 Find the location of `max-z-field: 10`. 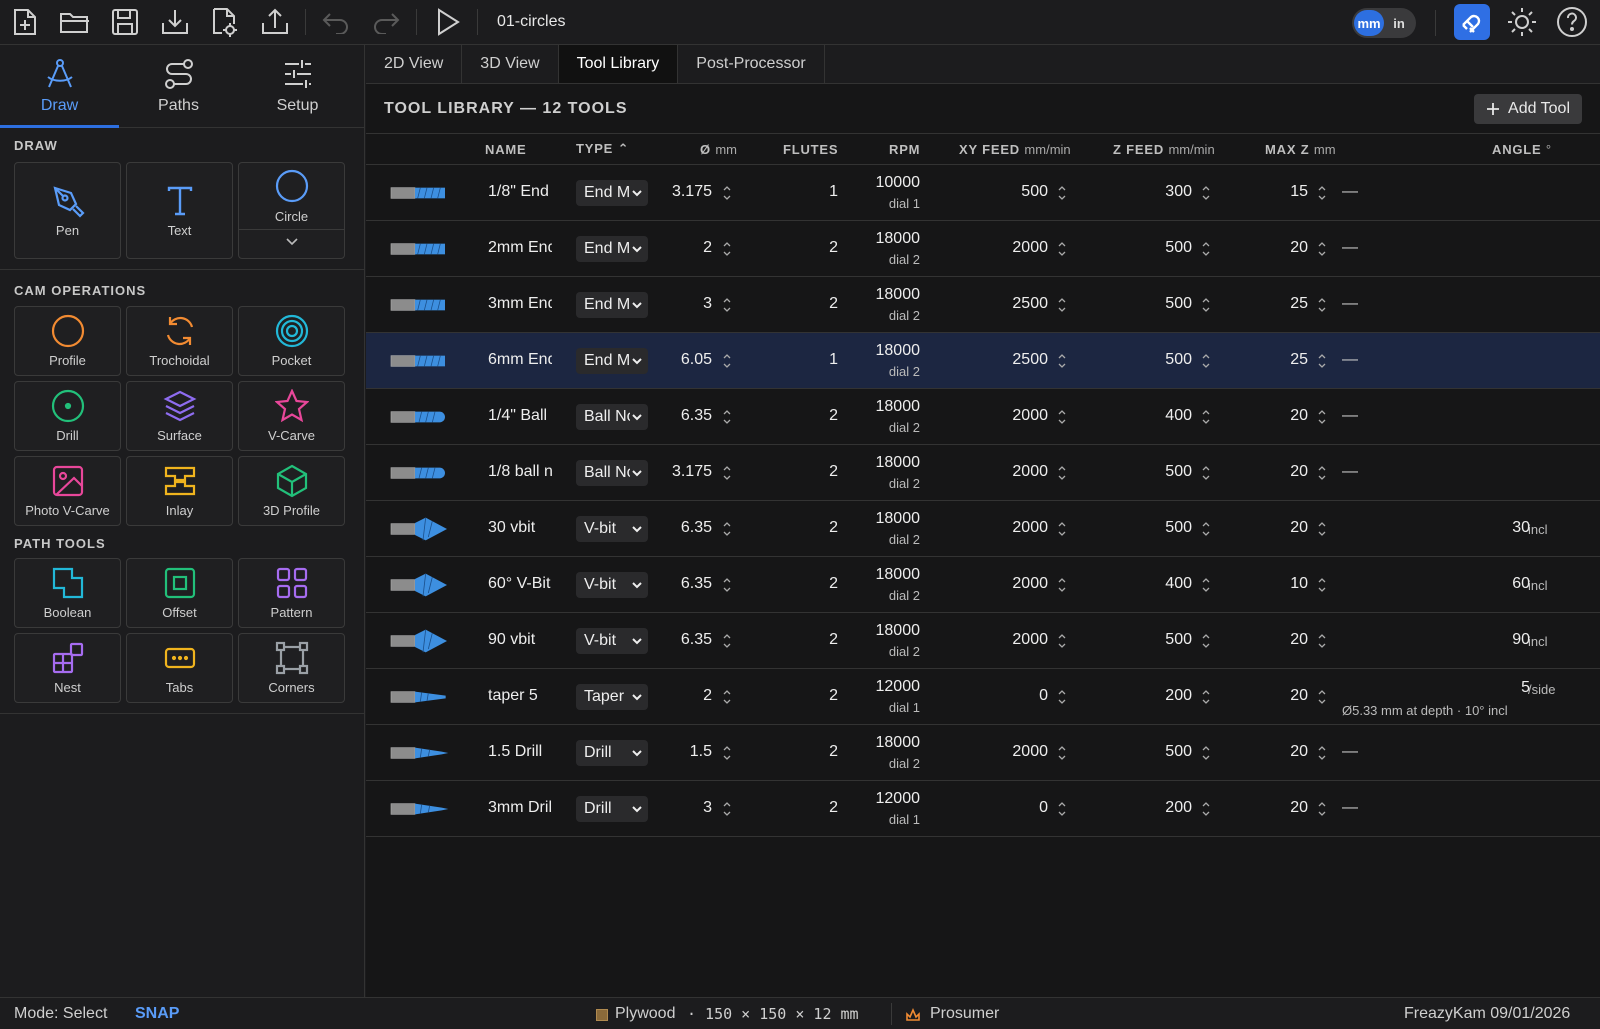

max-z-field: 10 is located at coordinates (1299, 584).